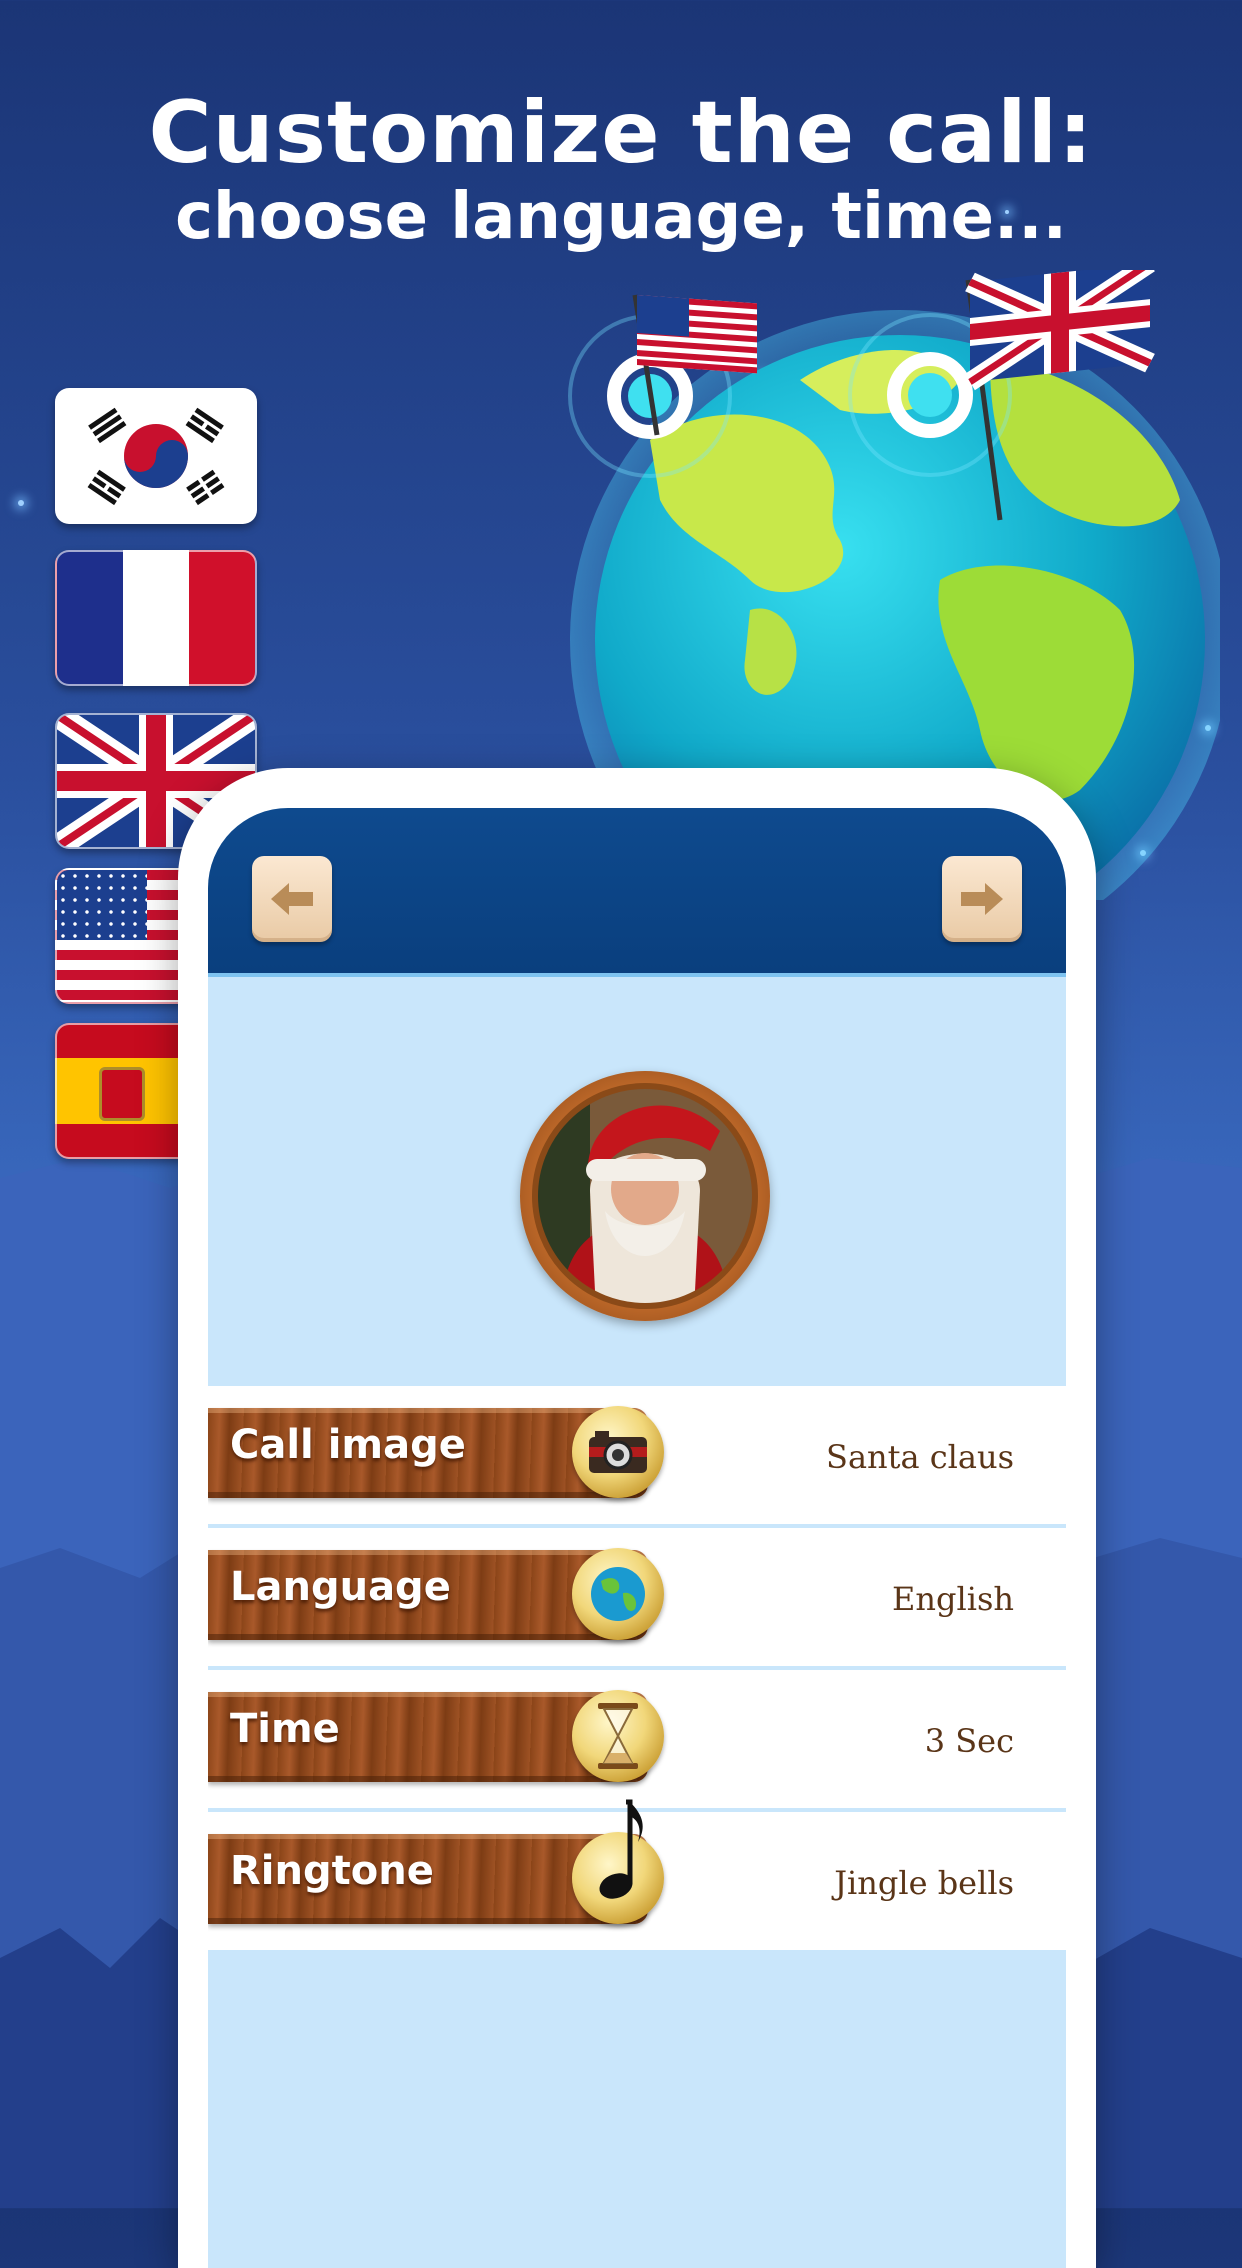 Image resolution: width=1242 pixels, height=2268 pixels. What do you see at coordinates (924, 1883) in the screenshot?
I see `ringtone-value: Jingle bells` at bounding box center [924, 1883].